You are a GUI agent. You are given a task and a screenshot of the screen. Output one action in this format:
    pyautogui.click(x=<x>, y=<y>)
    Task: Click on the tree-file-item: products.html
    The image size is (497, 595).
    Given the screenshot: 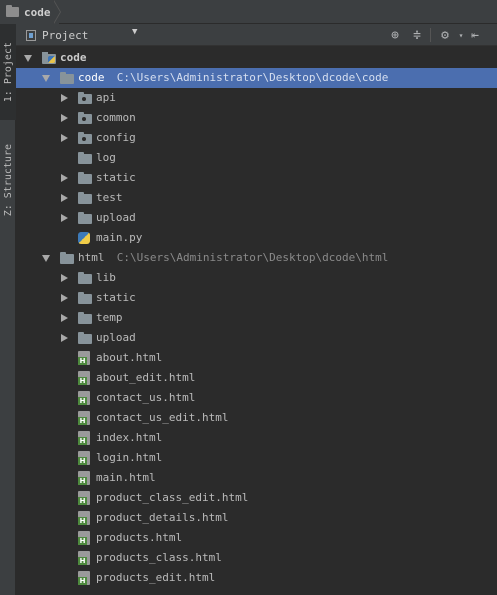 What is the action you would take?
    pyautogui.click(x=256, y=538)
    